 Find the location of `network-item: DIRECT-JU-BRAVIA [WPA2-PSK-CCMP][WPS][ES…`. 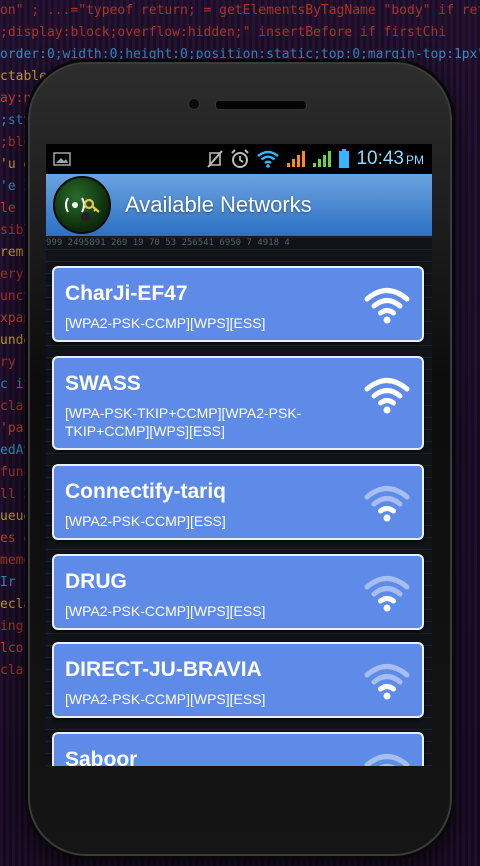

network-item: DIRECT-JU-BRAVIA [WPA2-PSK-CCMP][WPS][ES… is located at coordinates (238, 680).